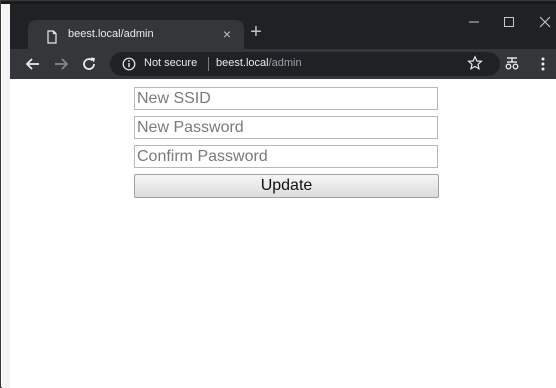  Describe the element at coordinates (543, 64) in the screenshot. I see `menu-icon` at that location.